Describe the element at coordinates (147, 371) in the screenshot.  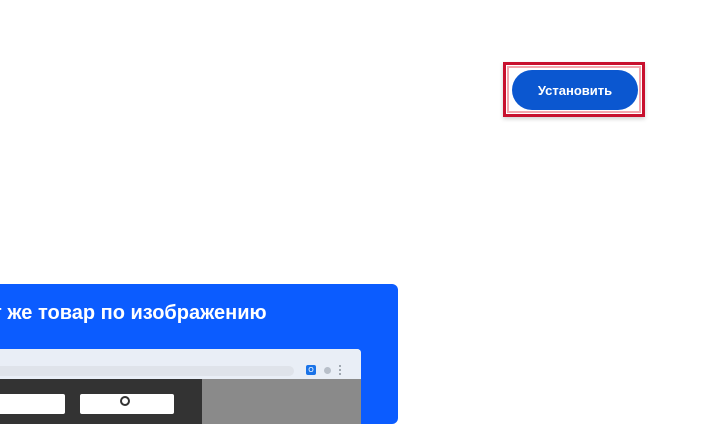
I see `mock-address-bar` at that location.